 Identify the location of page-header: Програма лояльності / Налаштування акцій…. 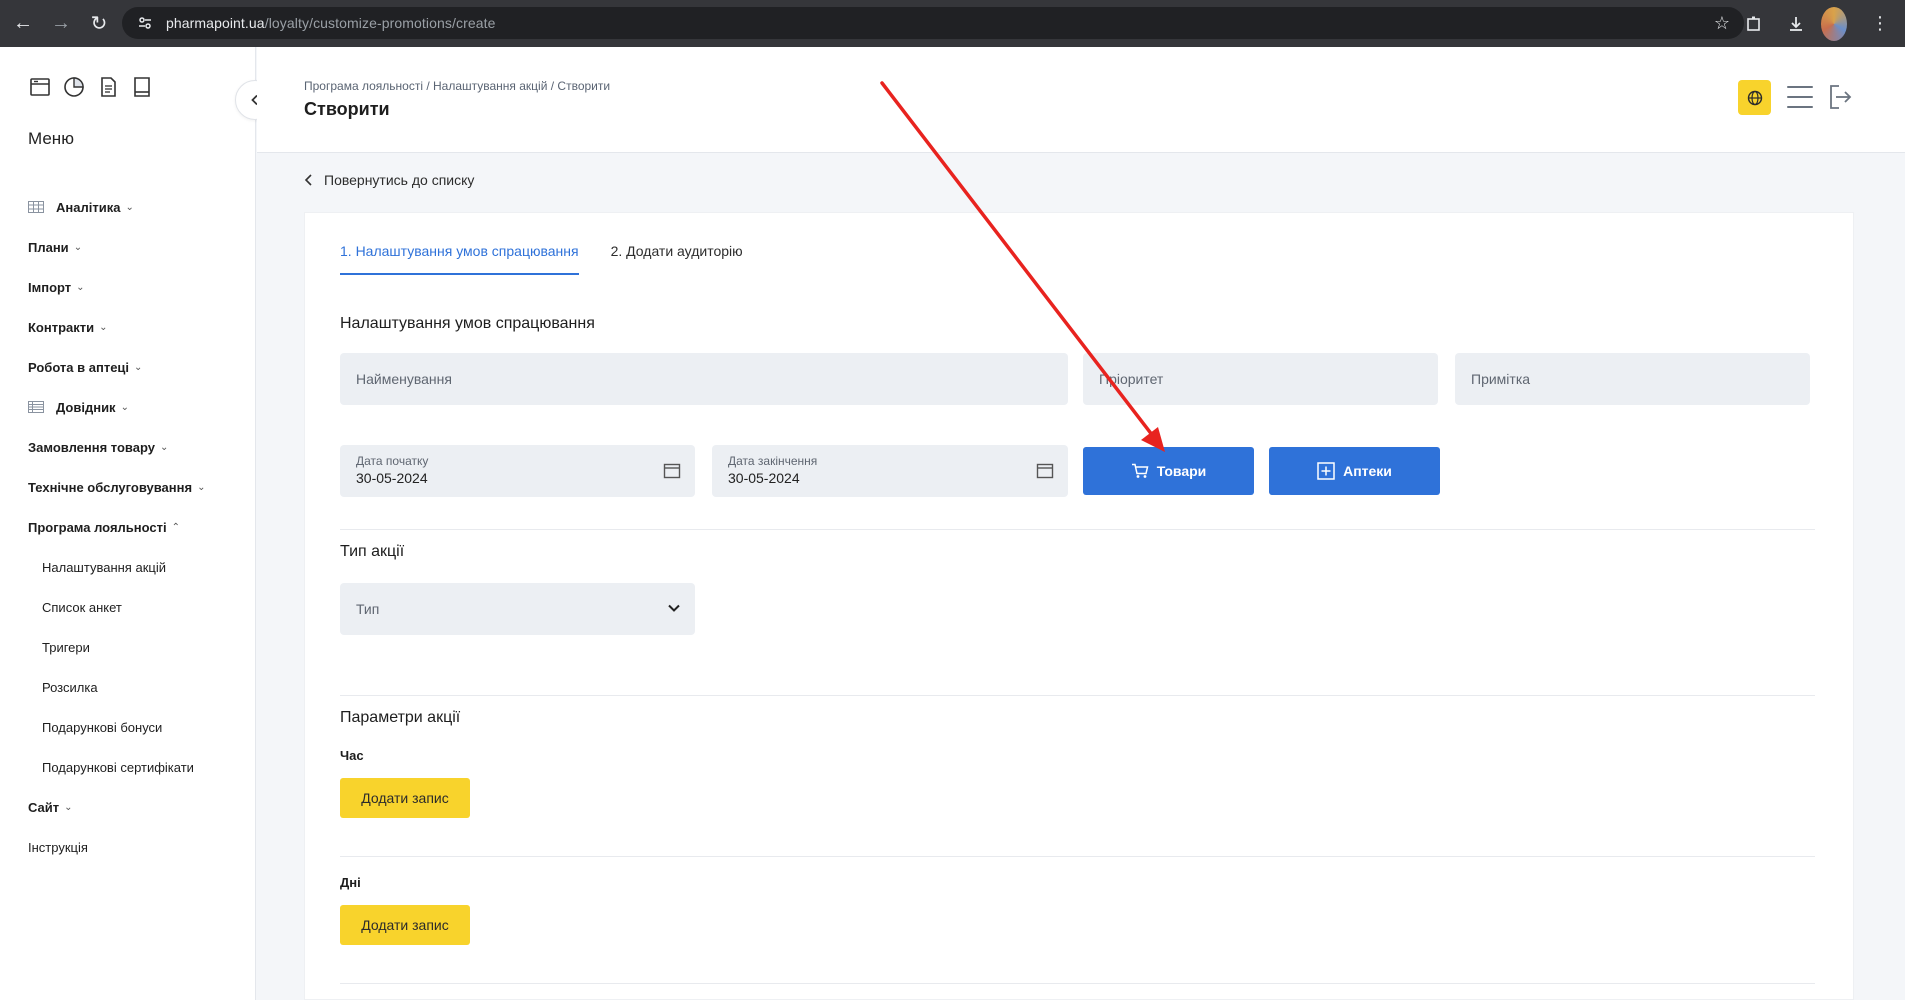
(1081, 100).